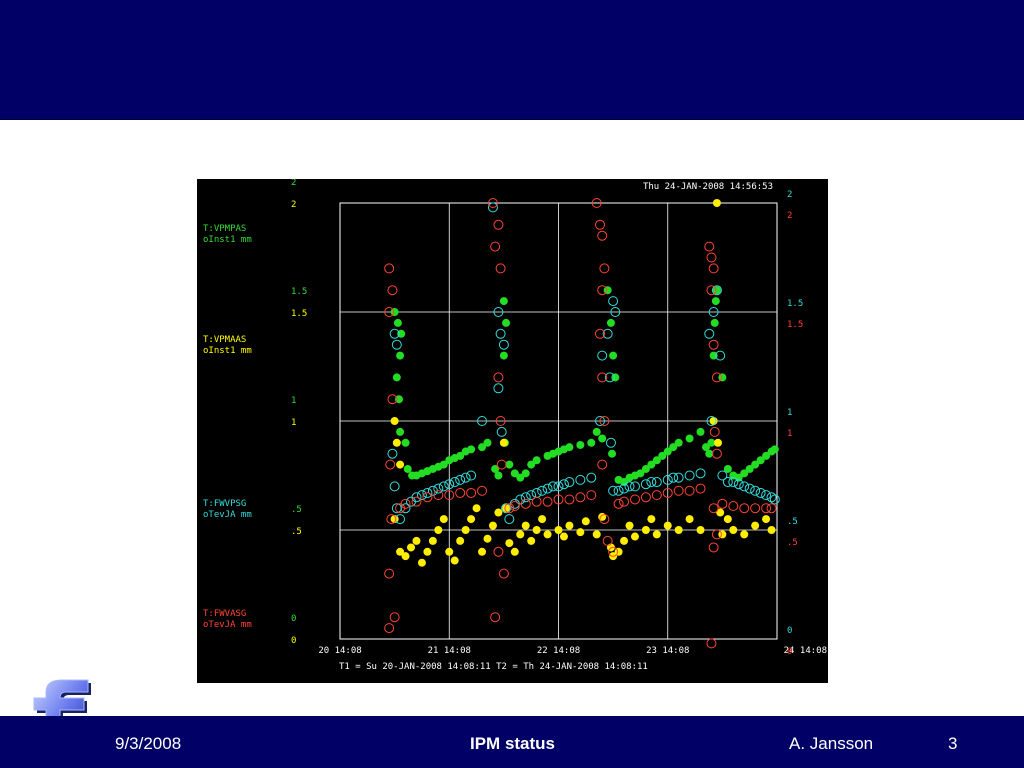  What do you see at coordinates (708, 187) in the screenshot?
I see `chart-title: Thu 24-JAN-2008 14:56:53` at bounding box center [708, 187].